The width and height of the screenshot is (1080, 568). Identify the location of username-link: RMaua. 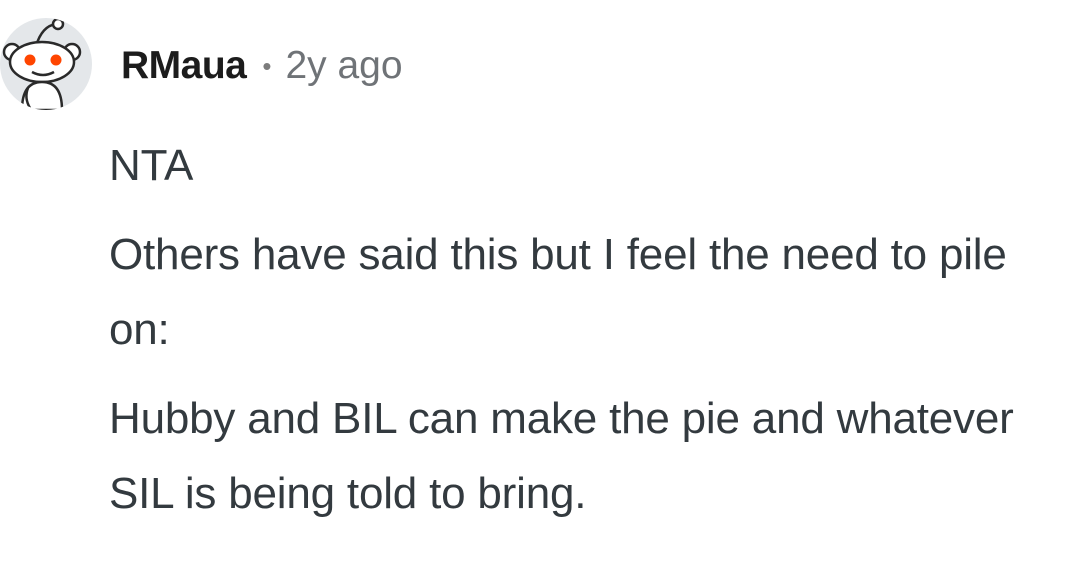
(184, 66).